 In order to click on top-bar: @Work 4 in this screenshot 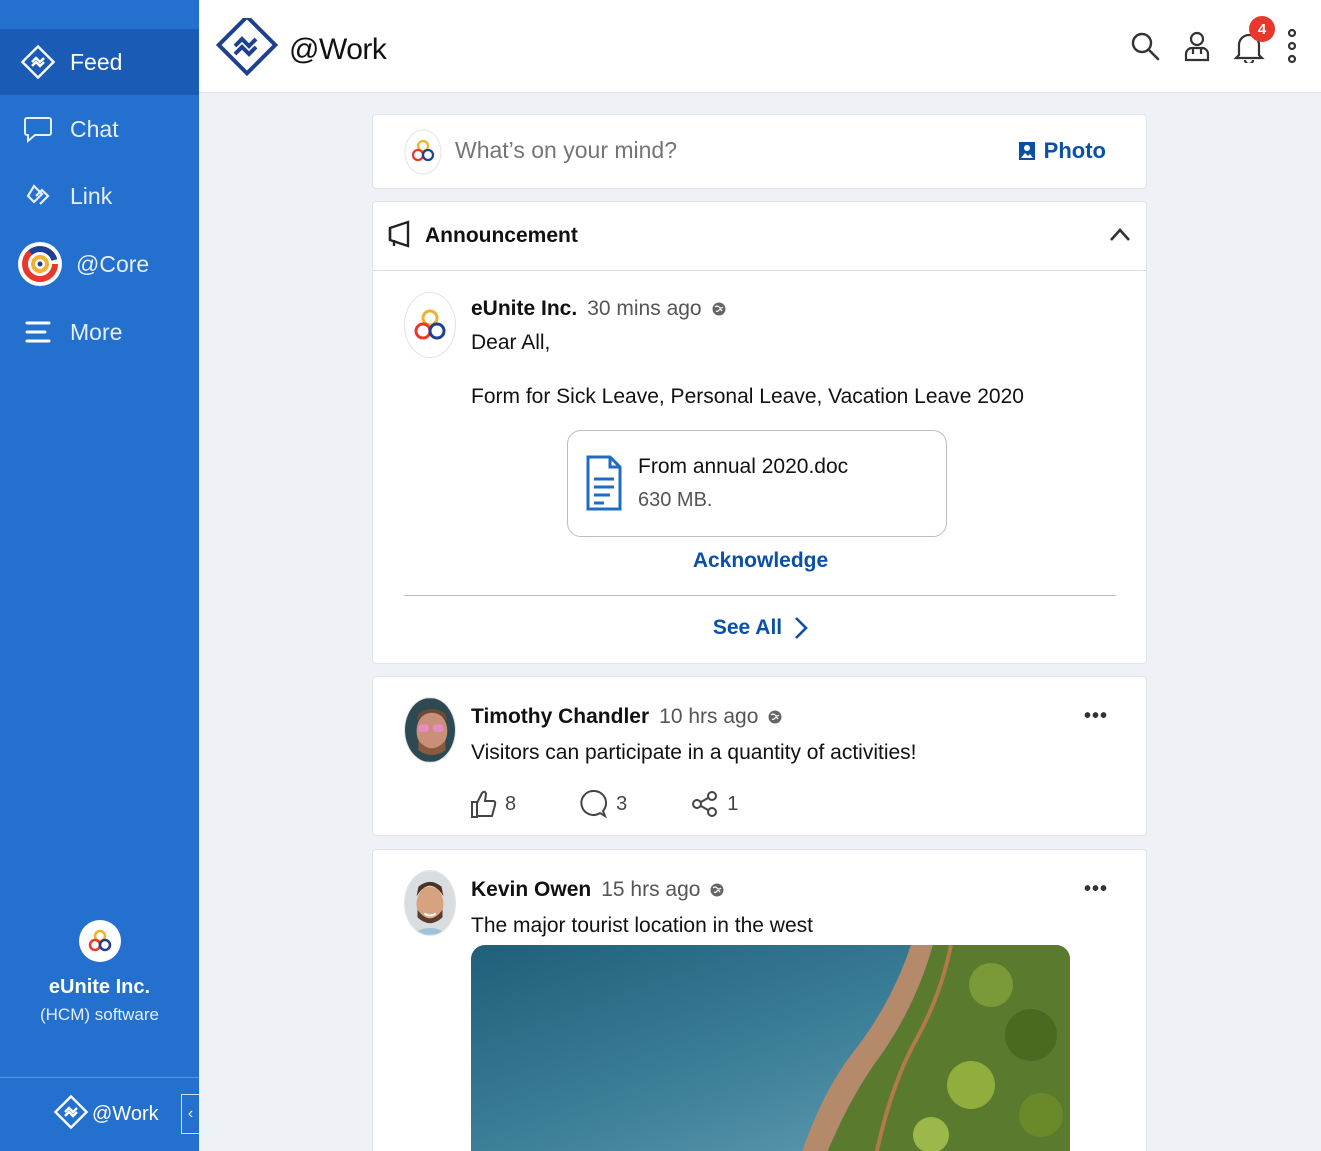, I will do `click(760, 46)`.